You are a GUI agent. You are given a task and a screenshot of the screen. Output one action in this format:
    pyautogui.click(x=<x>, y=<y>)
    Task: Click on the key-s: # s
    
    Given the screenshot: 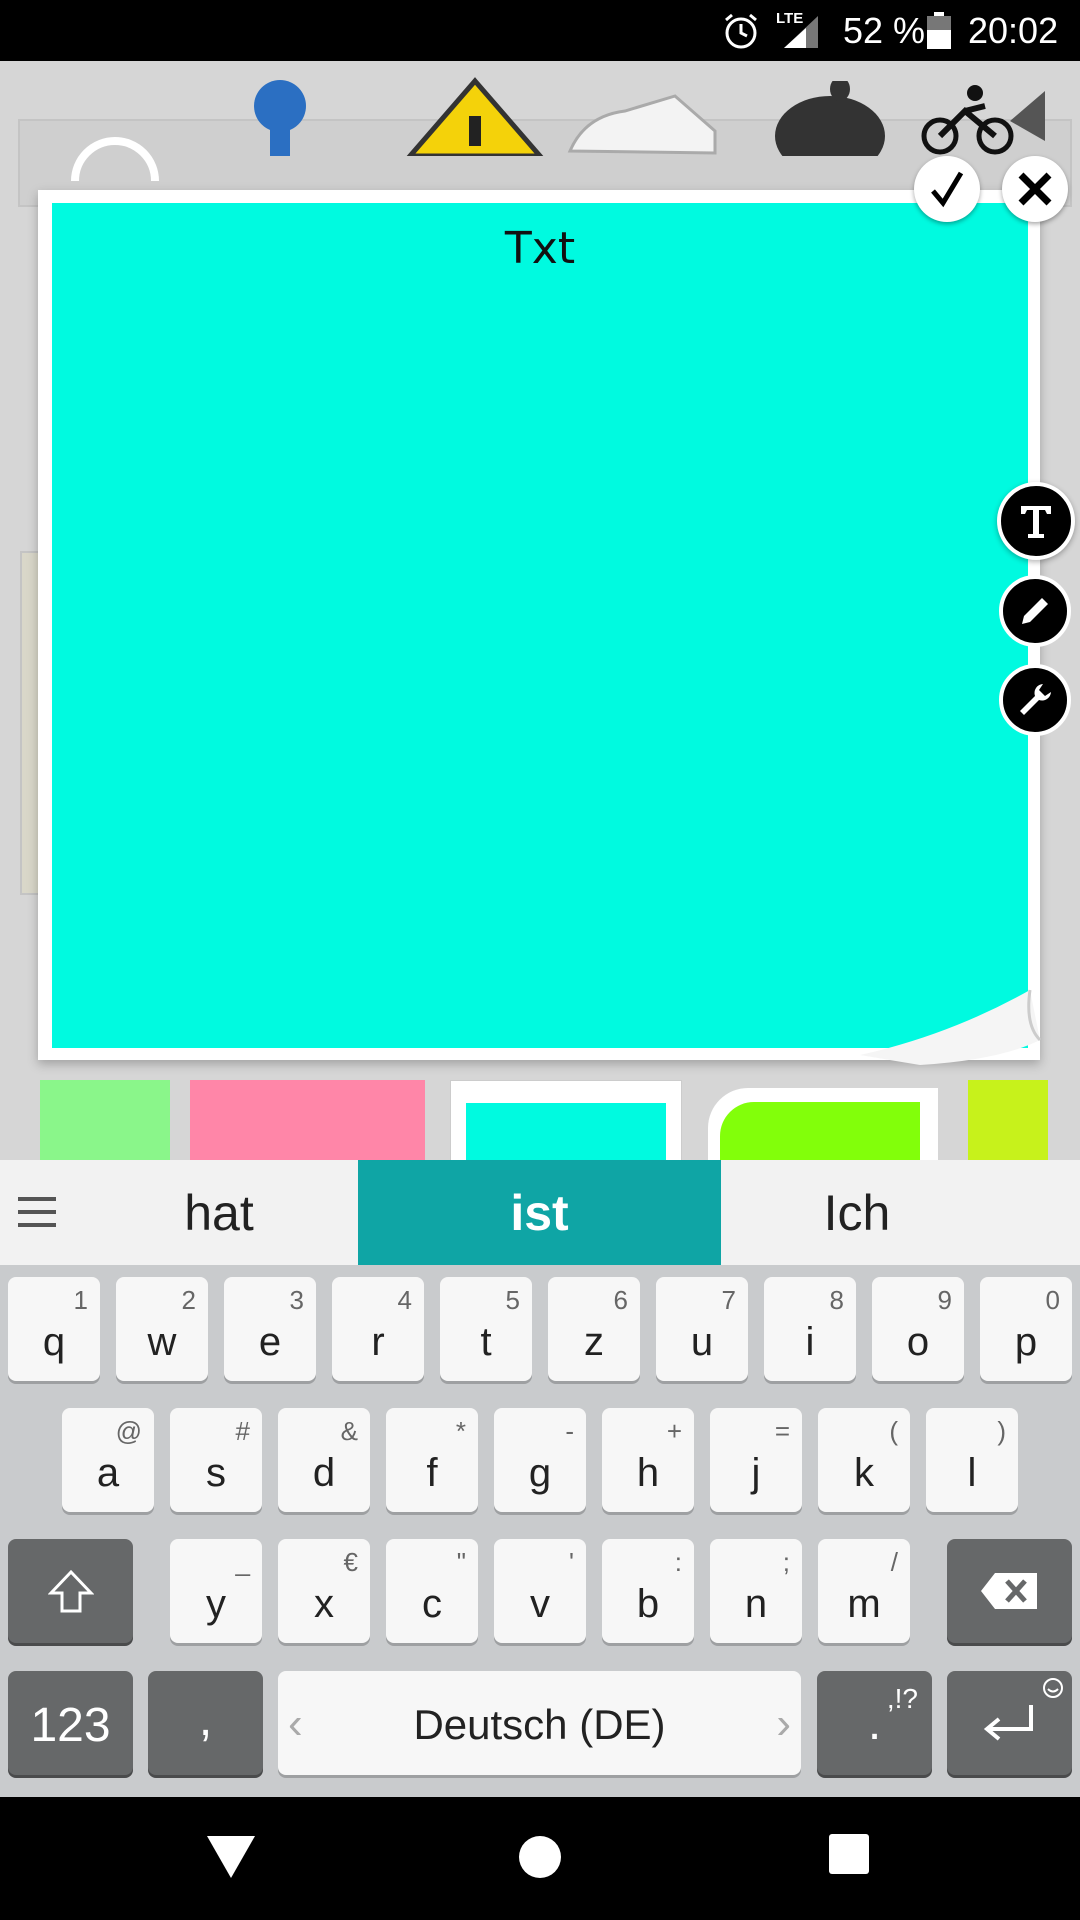 What is the action you would take?
    pyautogui.click(x=216, y=1460)
    